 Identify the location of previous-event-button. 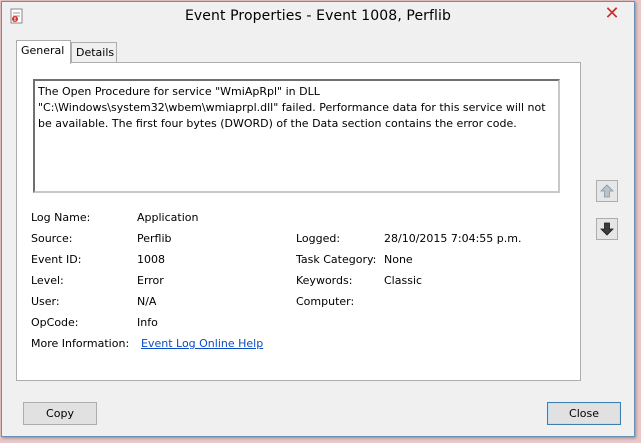
(607, 191).